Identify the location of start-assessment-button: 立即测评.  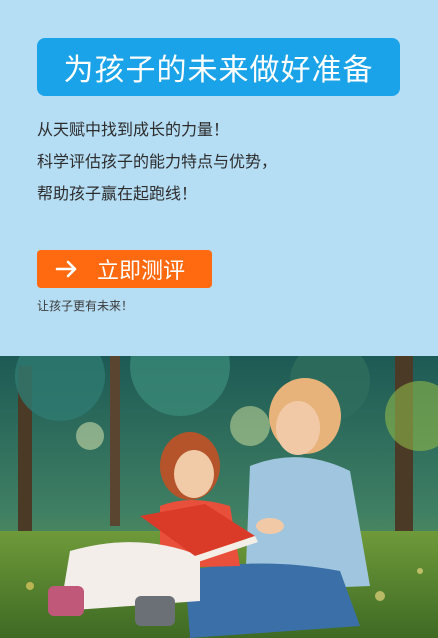
(124, 269).